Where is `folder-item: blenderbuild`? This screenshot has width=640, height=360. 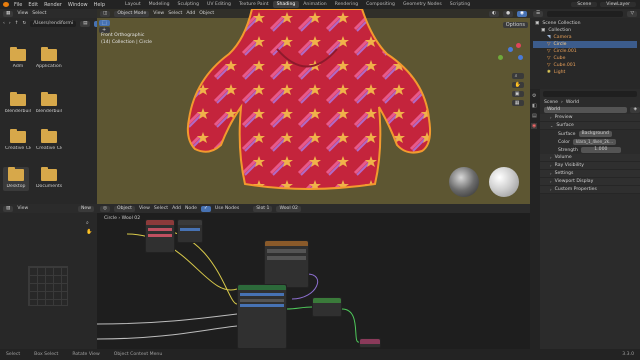
folder-item: blenderbuild is located at coordinates (18, 103).